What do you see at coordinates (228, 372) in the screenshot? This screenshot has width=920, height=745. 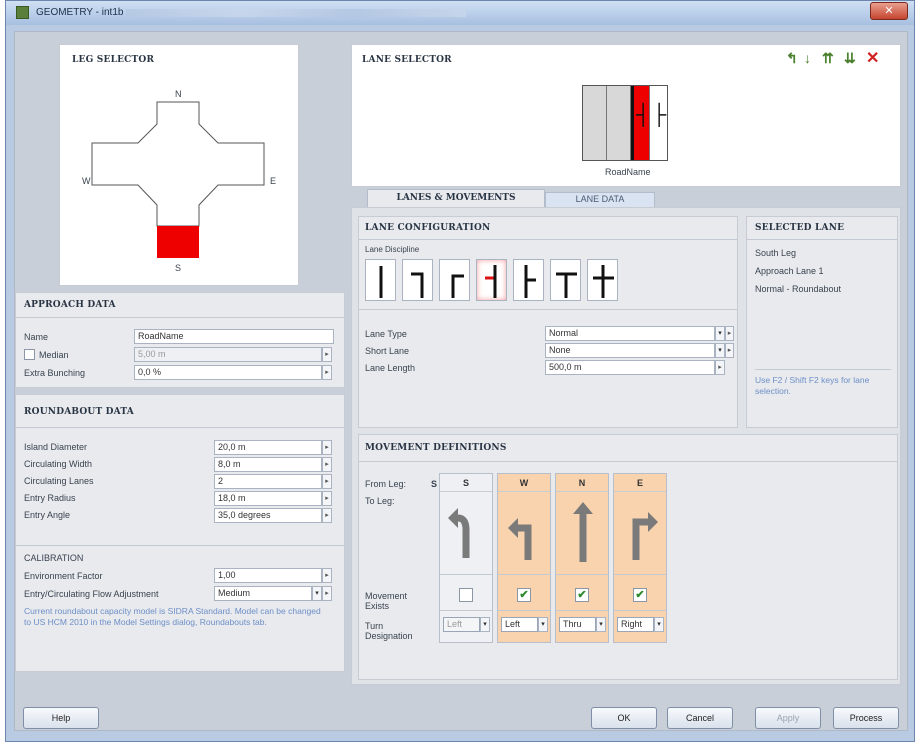 I see `extra-bunching-input: 0,0 %` at bounding box center [228, 372].